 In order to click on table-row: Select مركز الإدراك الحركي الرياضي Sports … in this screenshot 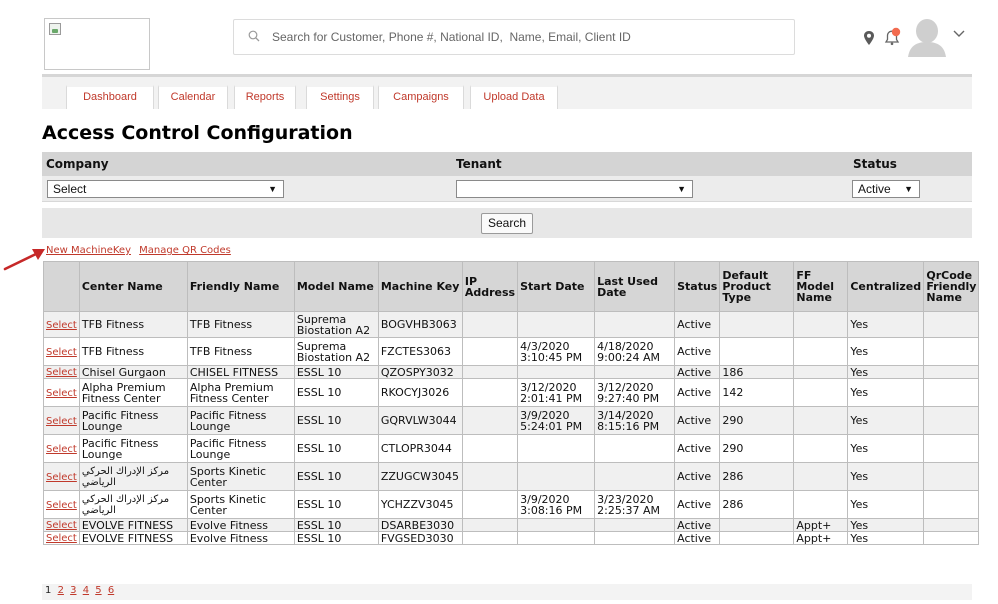, I will do `click(511, 504)`.